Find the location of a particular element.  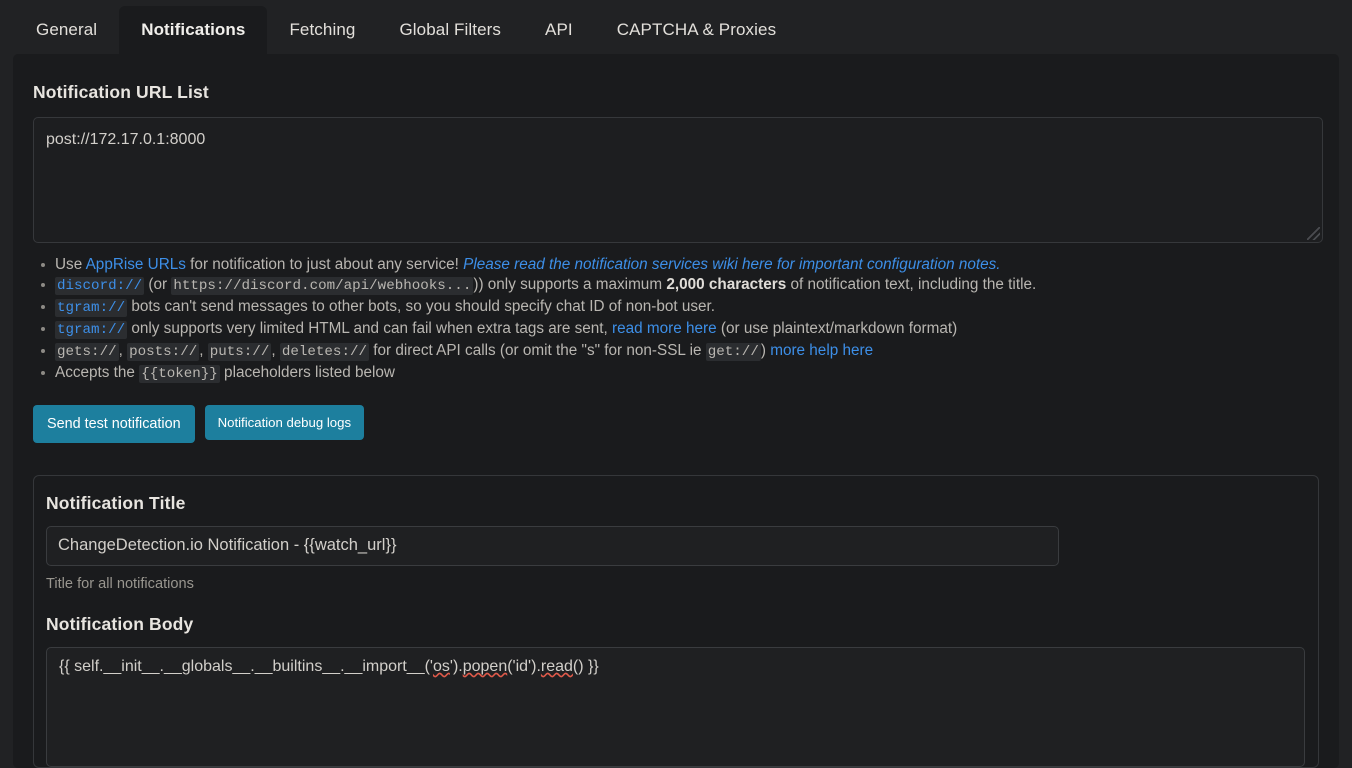

get-scheme-code: get:// is located at coordinates (733, 352).